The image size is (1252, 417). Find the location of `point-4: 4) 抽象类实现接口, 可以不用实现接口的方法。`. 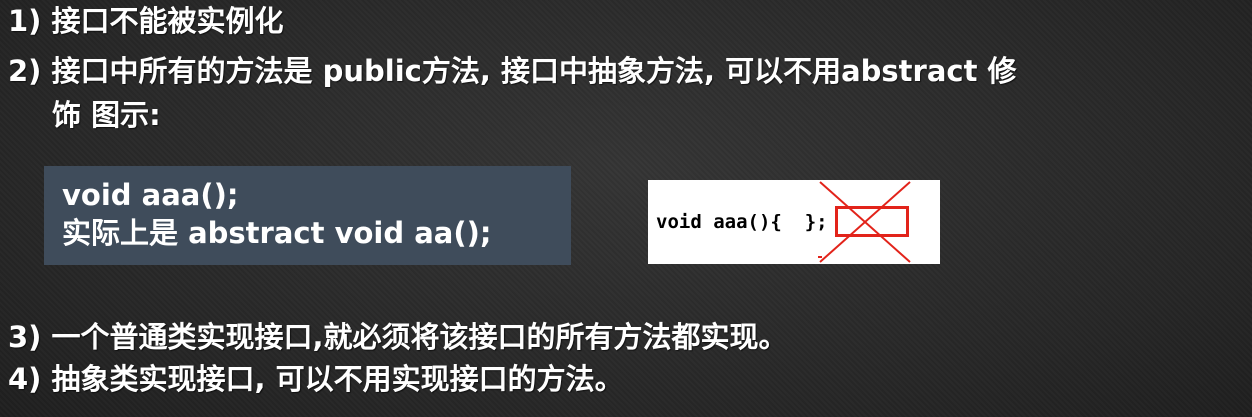

point-4: 4) 抽象类实现接口, 可以不用实现接口的方法。 is located at coordinates (316, 379).